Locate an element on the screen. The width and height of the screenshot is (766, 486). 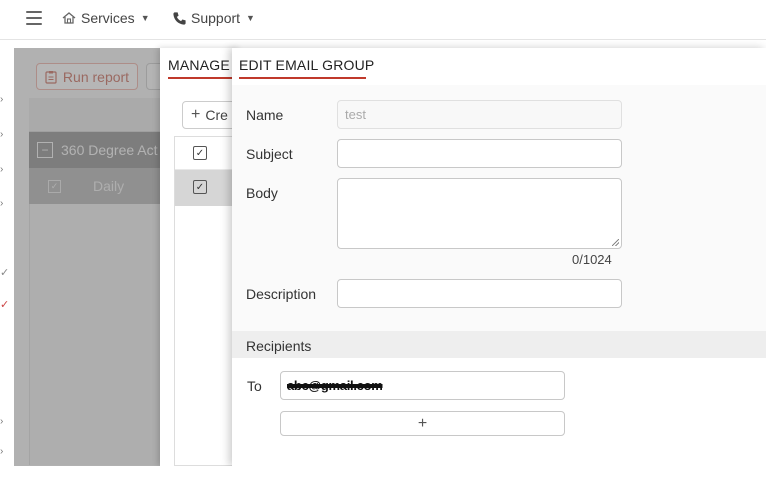
menu-icon is located at coordinates (34, 18).